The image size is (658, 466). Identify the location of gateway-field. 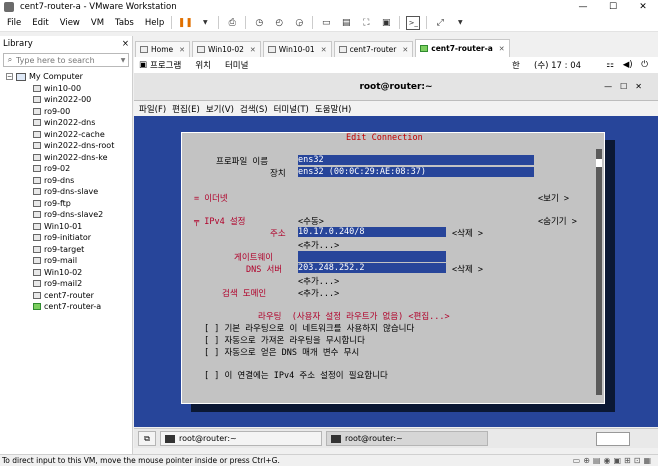
(372, 256).